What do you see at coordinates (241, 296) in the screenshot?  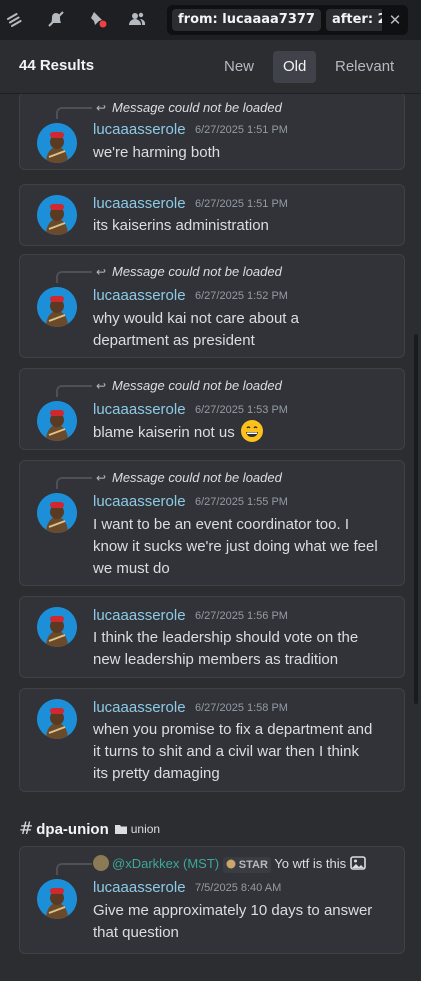 I see `message-timestamp: 6/27/2025 1:52 PM` at bounding box center [241, 296].